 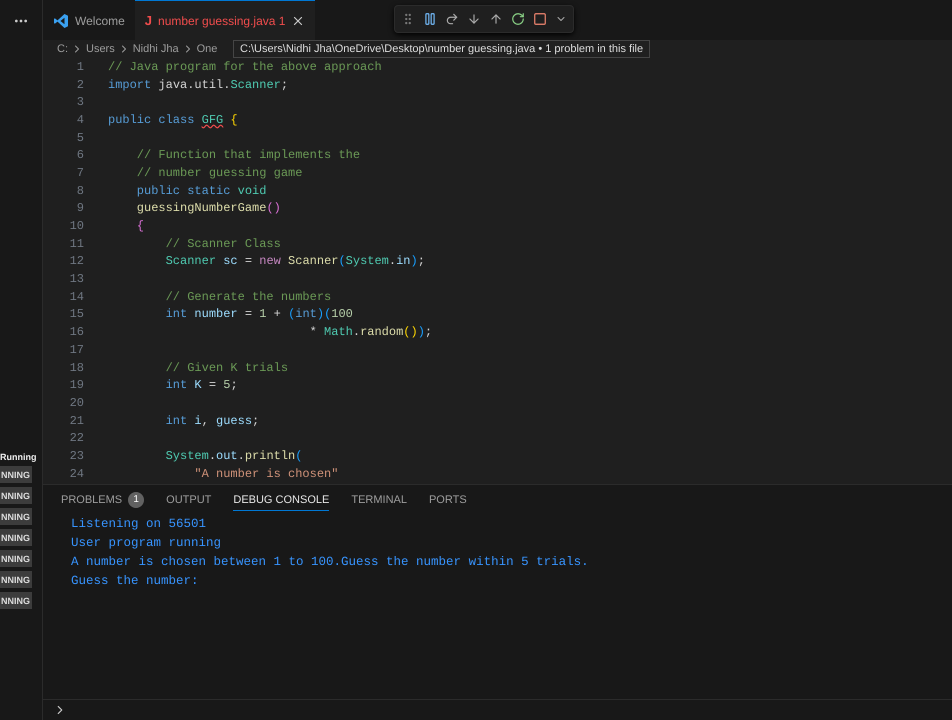 What do you see at coordinates (208, 208) in the screenshot?
I see `code-line: guessingNumberGame()` at bounding box center [208, 208].